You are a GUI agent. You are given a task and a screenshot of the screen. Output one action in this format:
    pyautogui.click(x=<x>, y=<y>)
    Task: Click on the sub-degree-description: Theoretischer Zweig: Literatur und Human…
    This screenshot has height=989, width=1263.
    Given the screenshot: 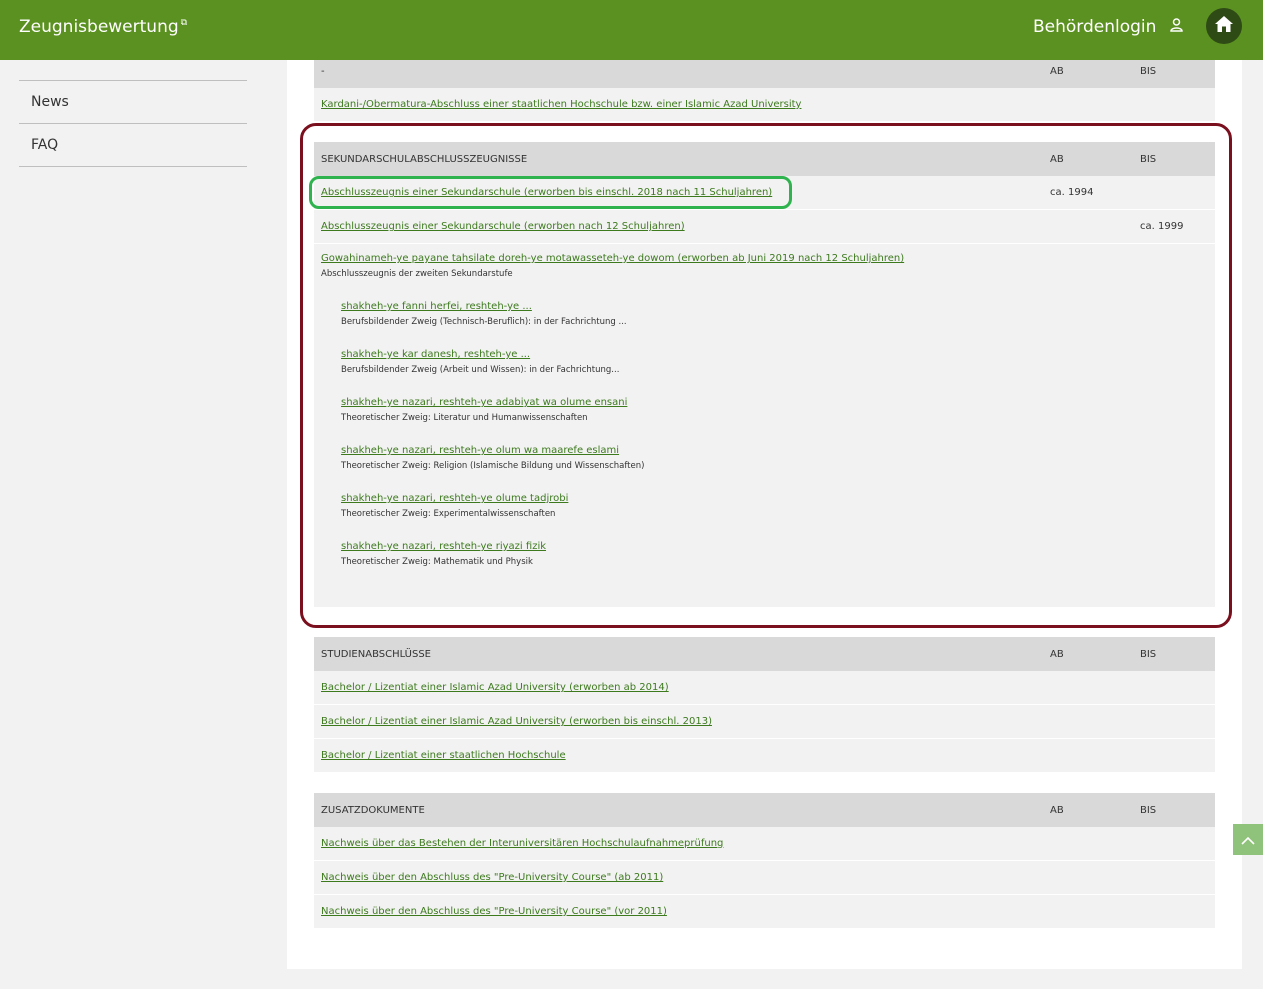 What is the action you would take?
    pyautogui.click(x=464, y=418)
    